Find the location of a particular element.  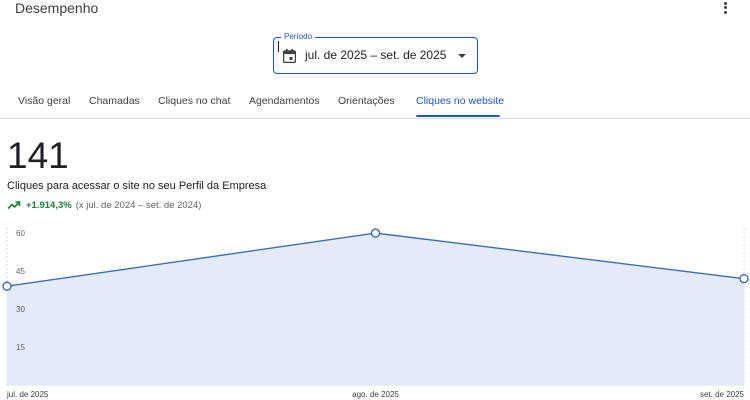

period-value: jul. de 2025 – set. de 2025 is located at coordinates (376, 55).